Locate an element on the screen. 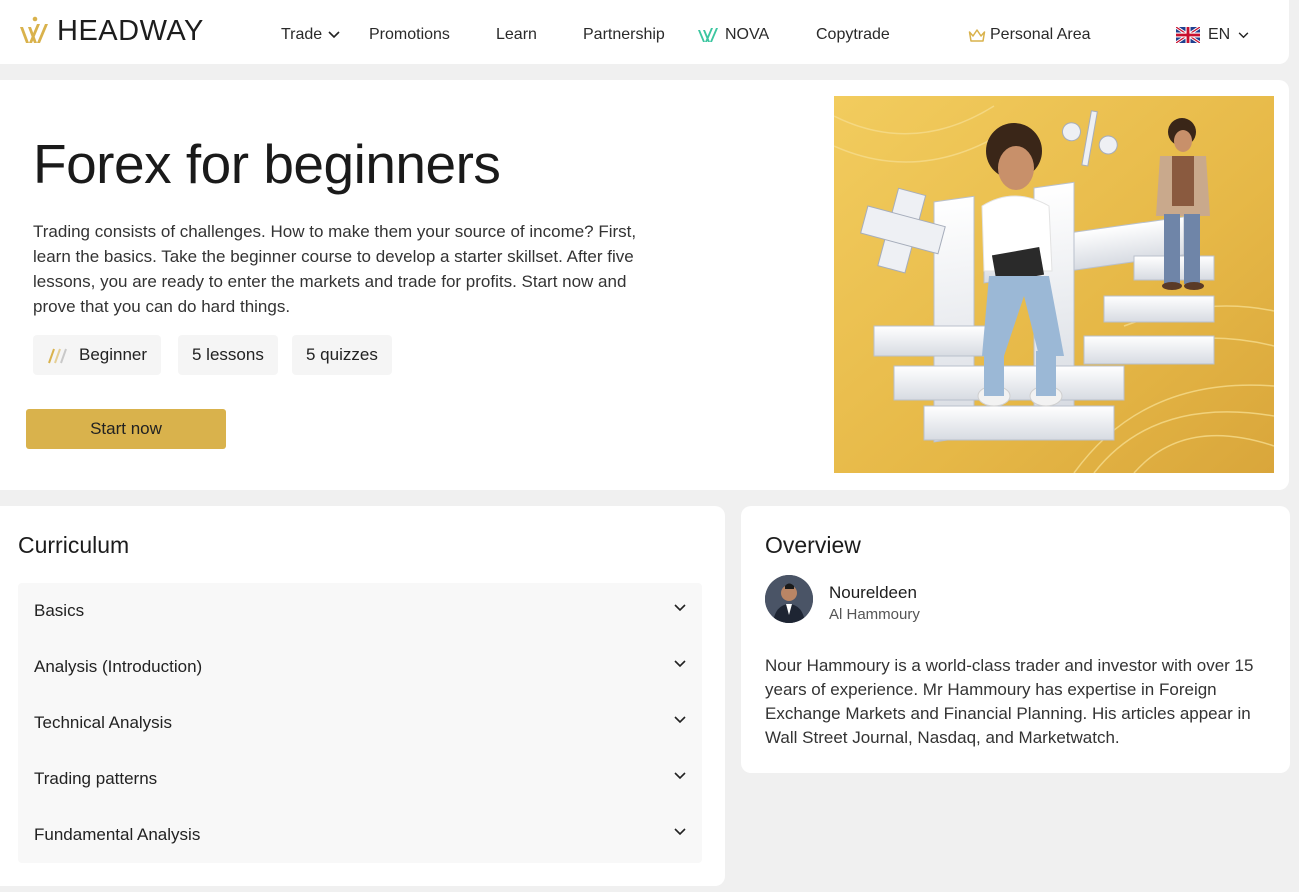 The width and height of the screenshot is (1299, 892). nav-copytrade-label: Copytrade is located at coordinates (853, 34).